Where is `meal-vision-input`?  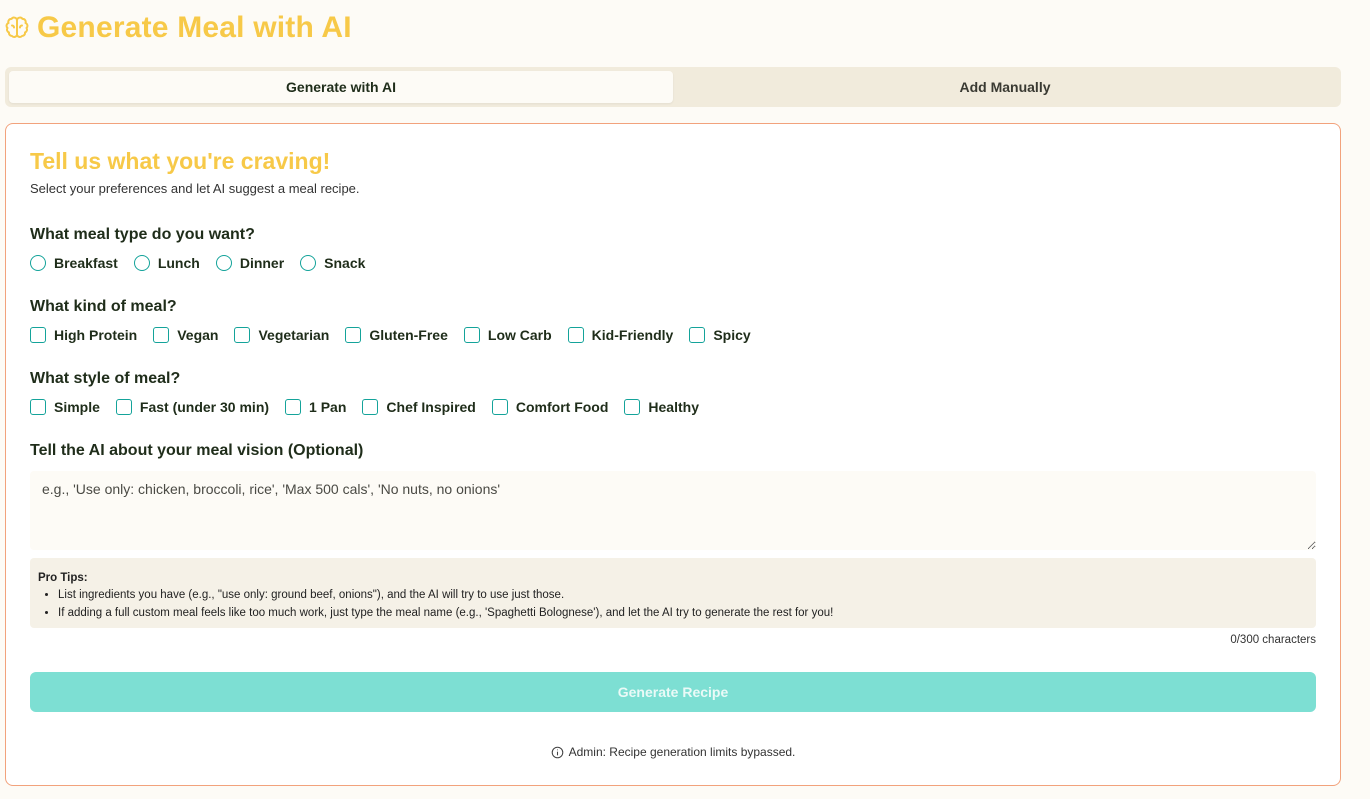 meal-vision-input is located at coordinates (673, 510).